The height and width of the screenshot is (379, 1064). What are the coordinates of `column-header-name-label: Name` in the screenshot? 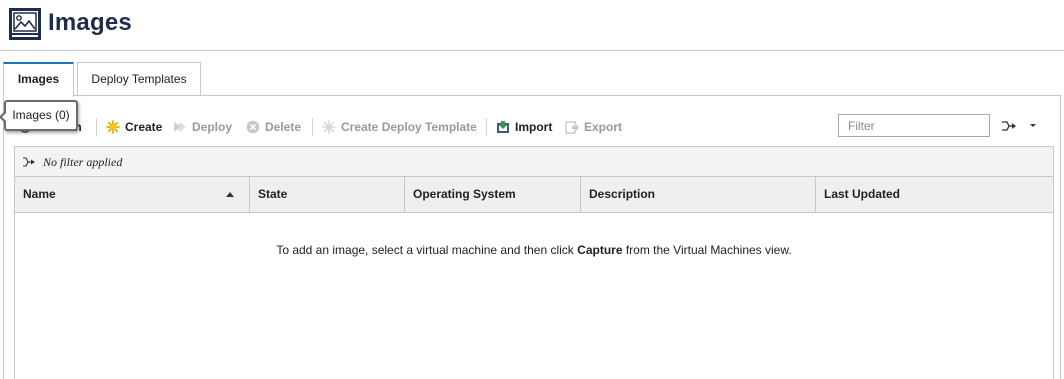 It's located at (39, 194).